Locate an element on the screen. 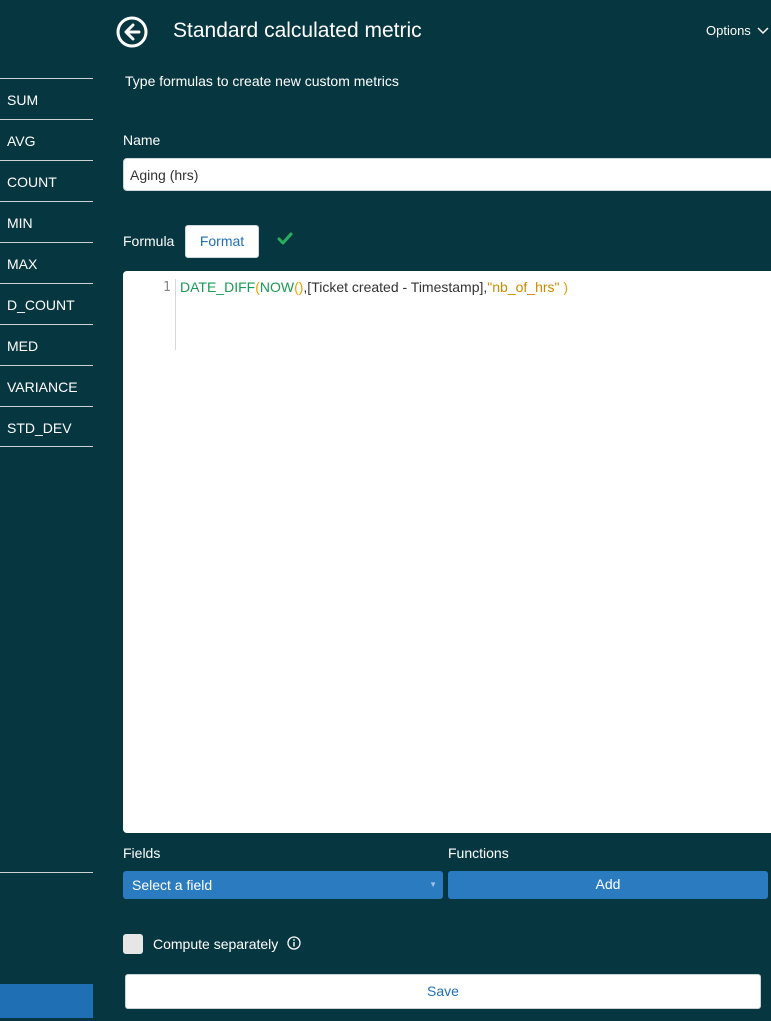 This screenshot has height=1021, width=771. editor-gutter is located at coordinates (175, 314).